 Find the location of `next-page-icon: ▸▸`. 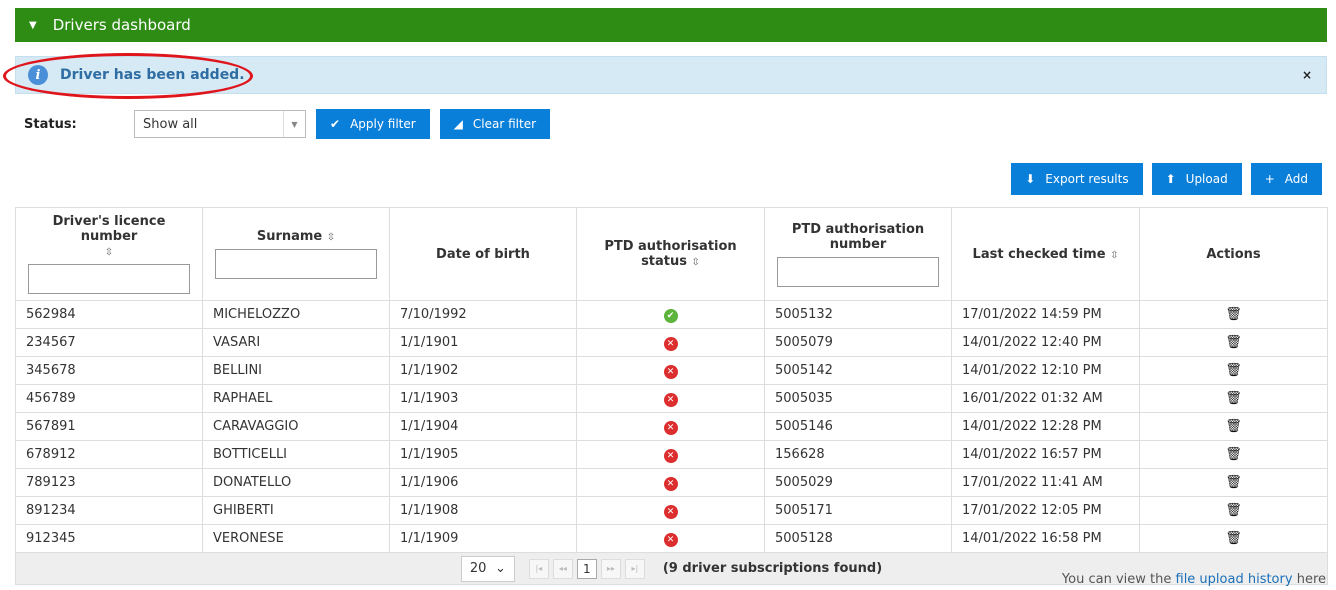

next-page-icon: ▸▸ is located at coordinates (610, 568).